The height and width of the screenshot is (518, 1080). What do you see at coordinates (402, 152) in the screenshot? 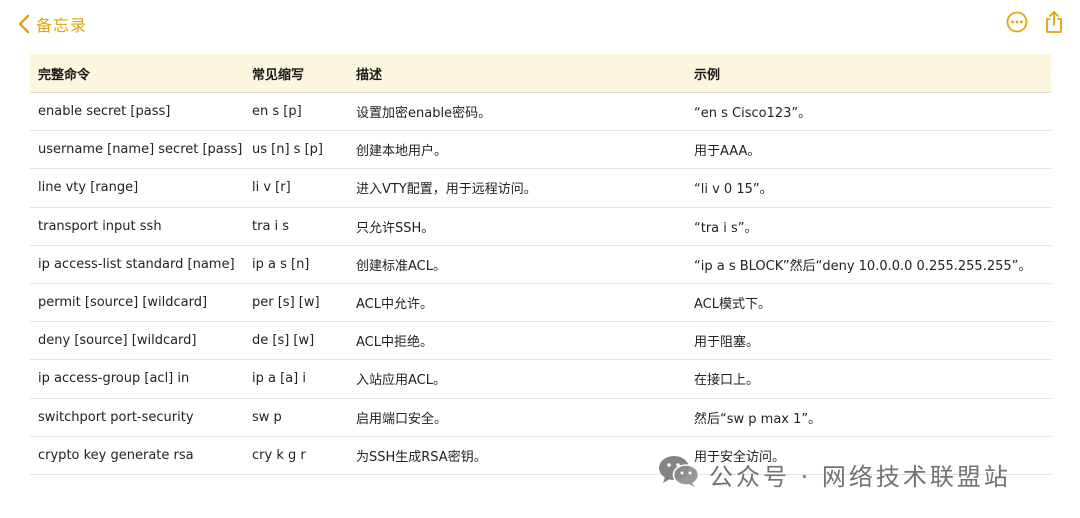
I see `description-cell: 创建本地用户。` at bounding box center [402, 152].